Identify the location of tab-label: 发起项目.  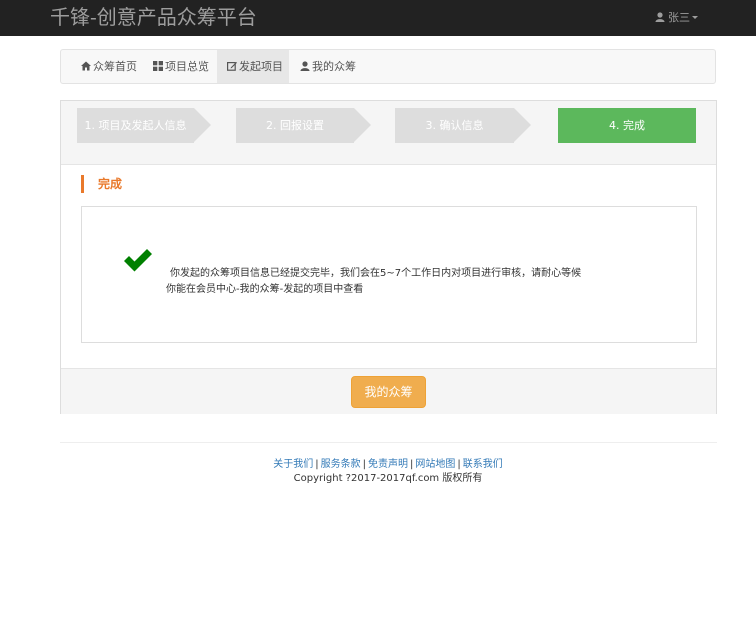
(261, 66).